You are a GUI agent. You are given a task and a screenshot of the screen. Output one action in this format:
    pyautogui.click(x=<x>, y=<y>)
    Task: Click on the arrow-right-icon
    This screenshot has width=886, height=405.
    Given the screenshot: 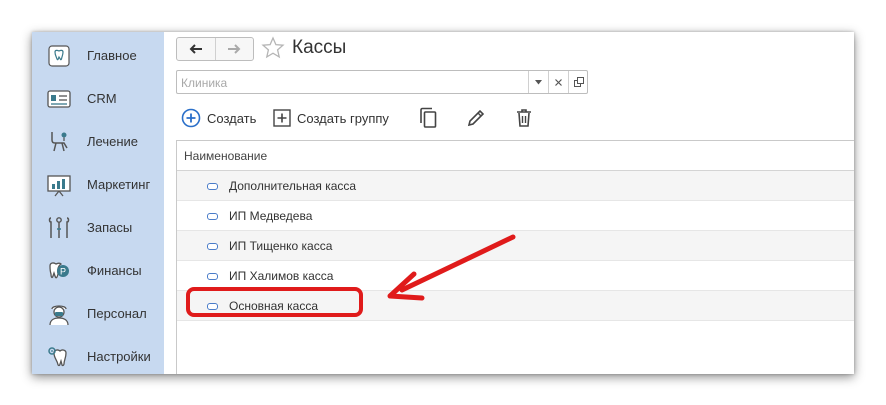 What is the action you would take?
    pyautogui.click(x=234, y=49)
    